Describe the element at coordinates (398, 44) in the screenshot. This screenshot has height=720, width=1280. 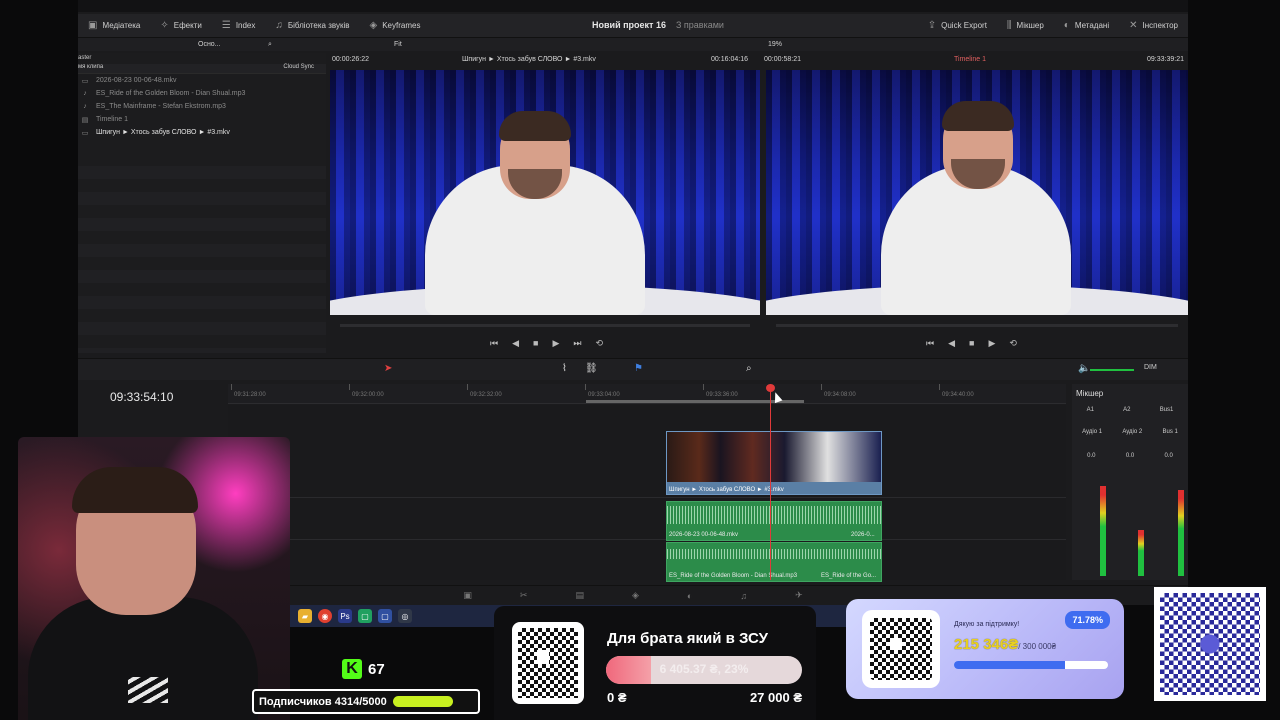
I see `fit-select: Fit` at that location.